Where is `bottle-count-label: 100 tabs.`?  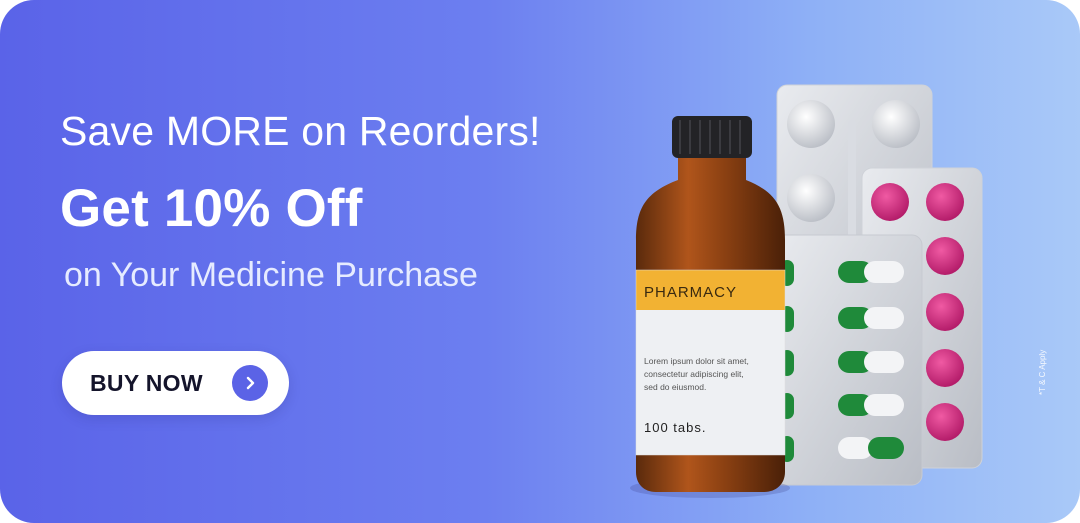 bottle-count-label: 100 tabs. is located at coordinates (675, 427).